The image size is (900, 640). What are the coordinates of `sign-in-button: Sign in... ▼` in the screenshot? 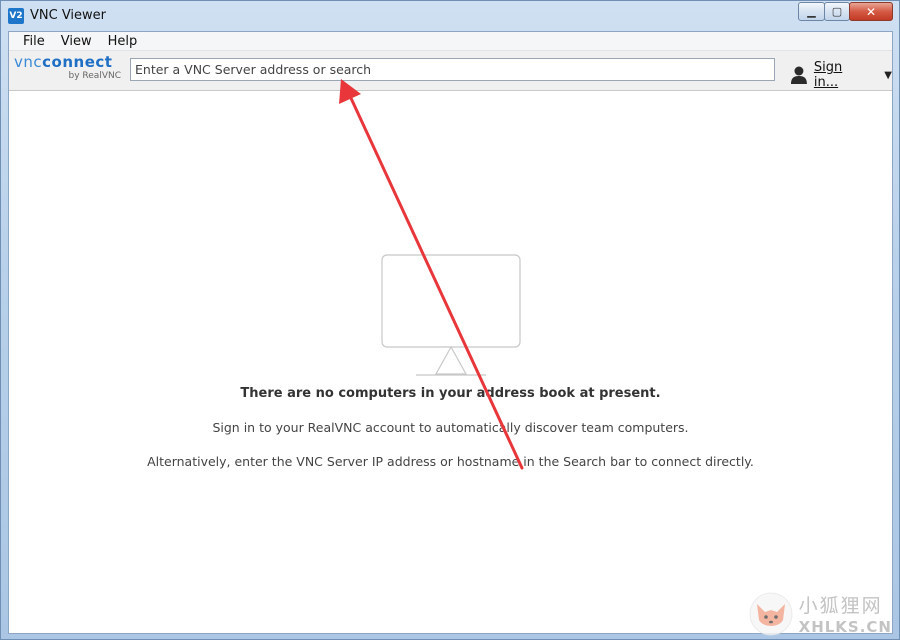 It's located at (841, 75).